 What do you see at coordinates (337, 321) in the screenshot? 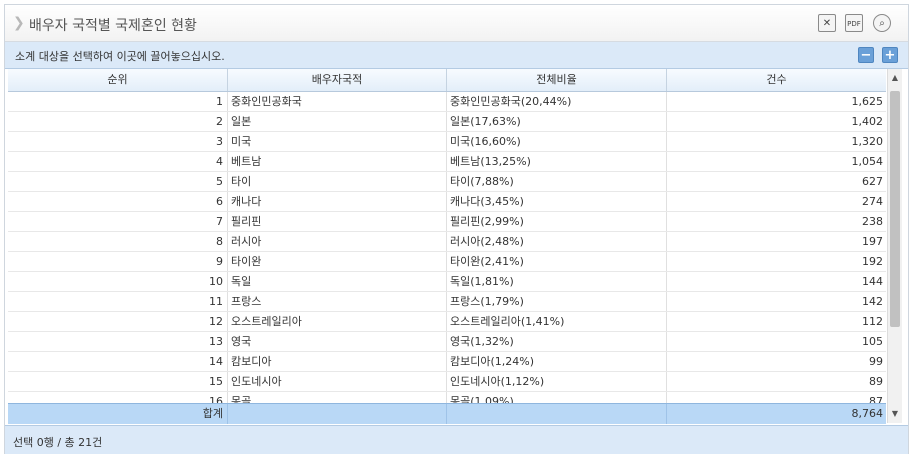
I see `nationality-cell: 오스트레일리아` at bounding box center [337, 321].